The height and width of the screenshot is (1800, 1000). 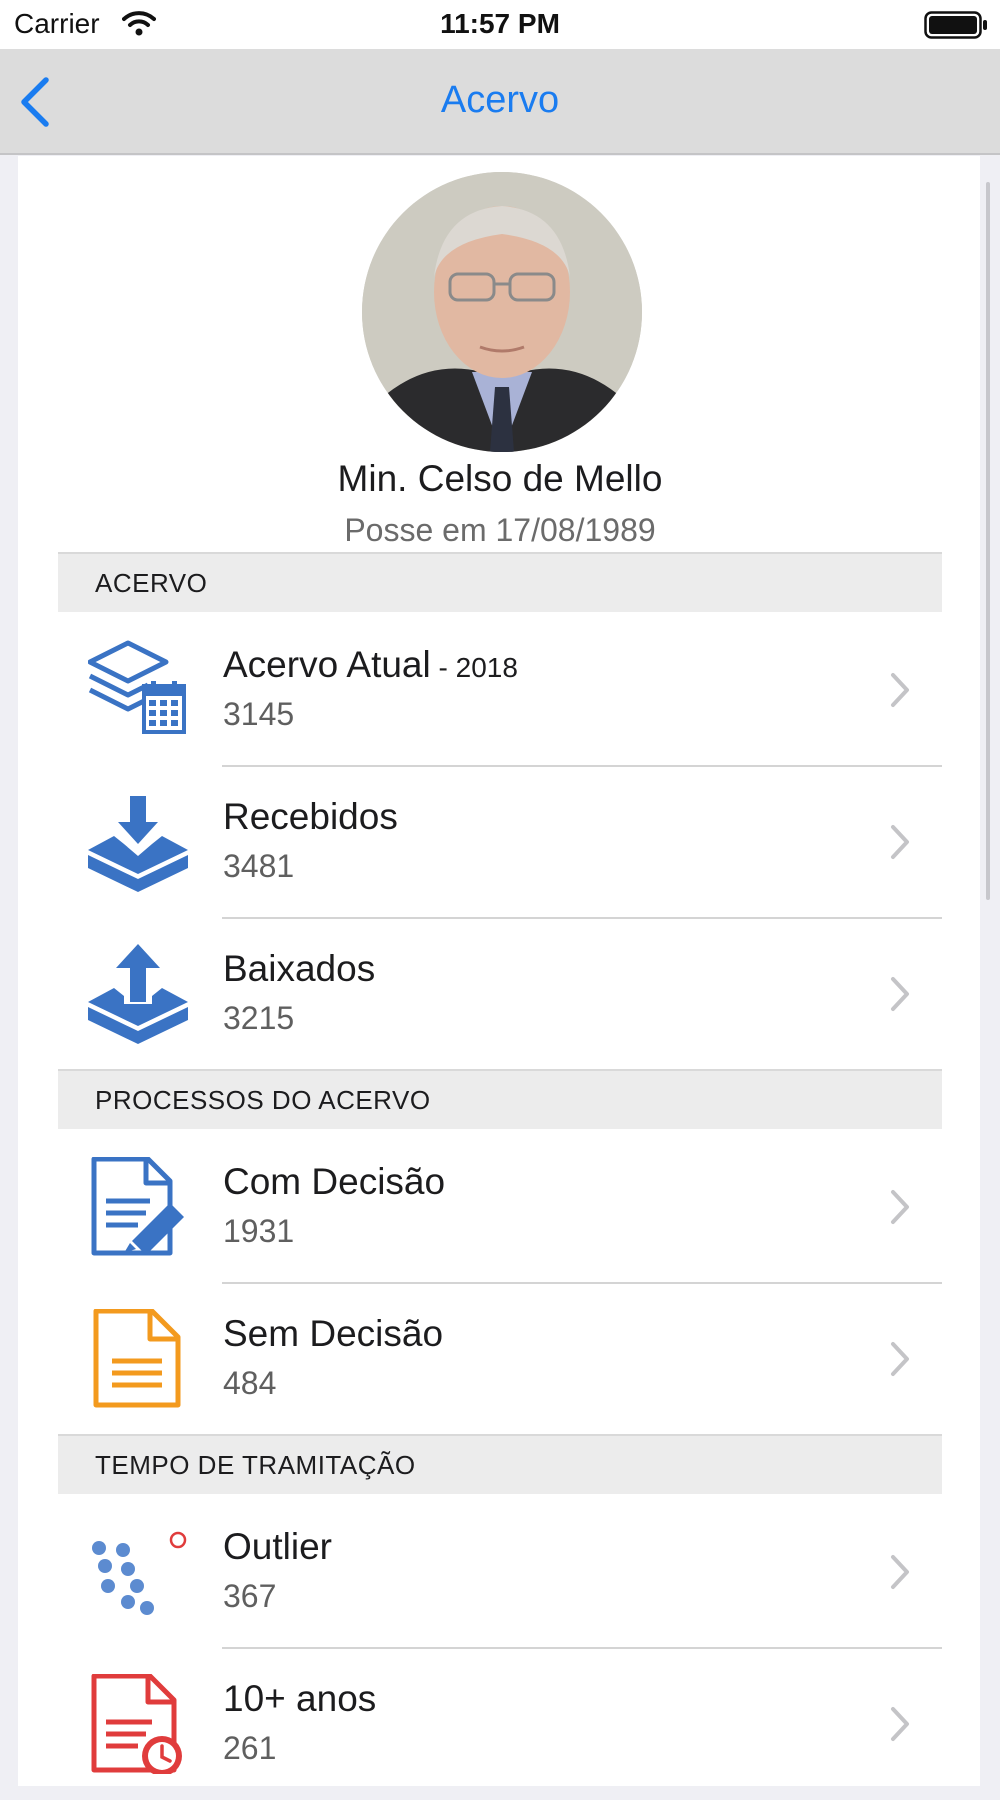 I want to click on section-header-label: TEMPO DE TRAMITAÇÃO, so click(x=255, y=1465).